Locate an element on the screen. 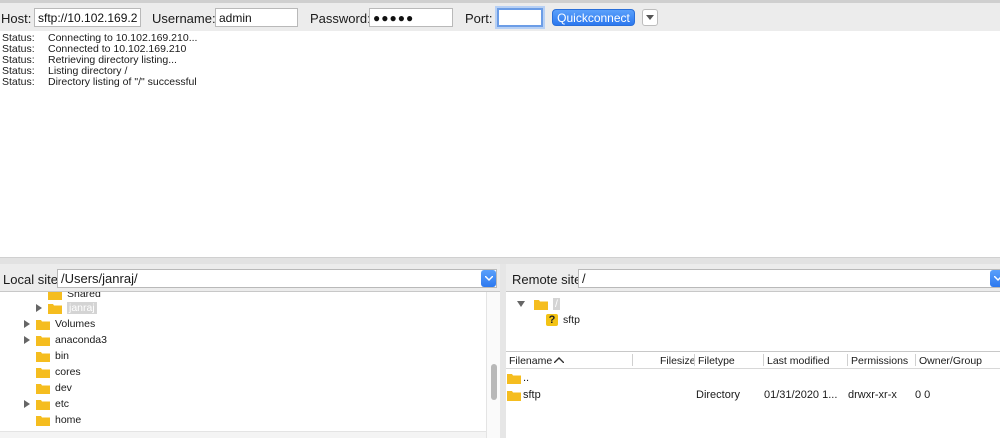 Image resolution: width=1000 pixels, height=438 pixels. local-tree-item-label: janraj is located at coordinates (82, 308).